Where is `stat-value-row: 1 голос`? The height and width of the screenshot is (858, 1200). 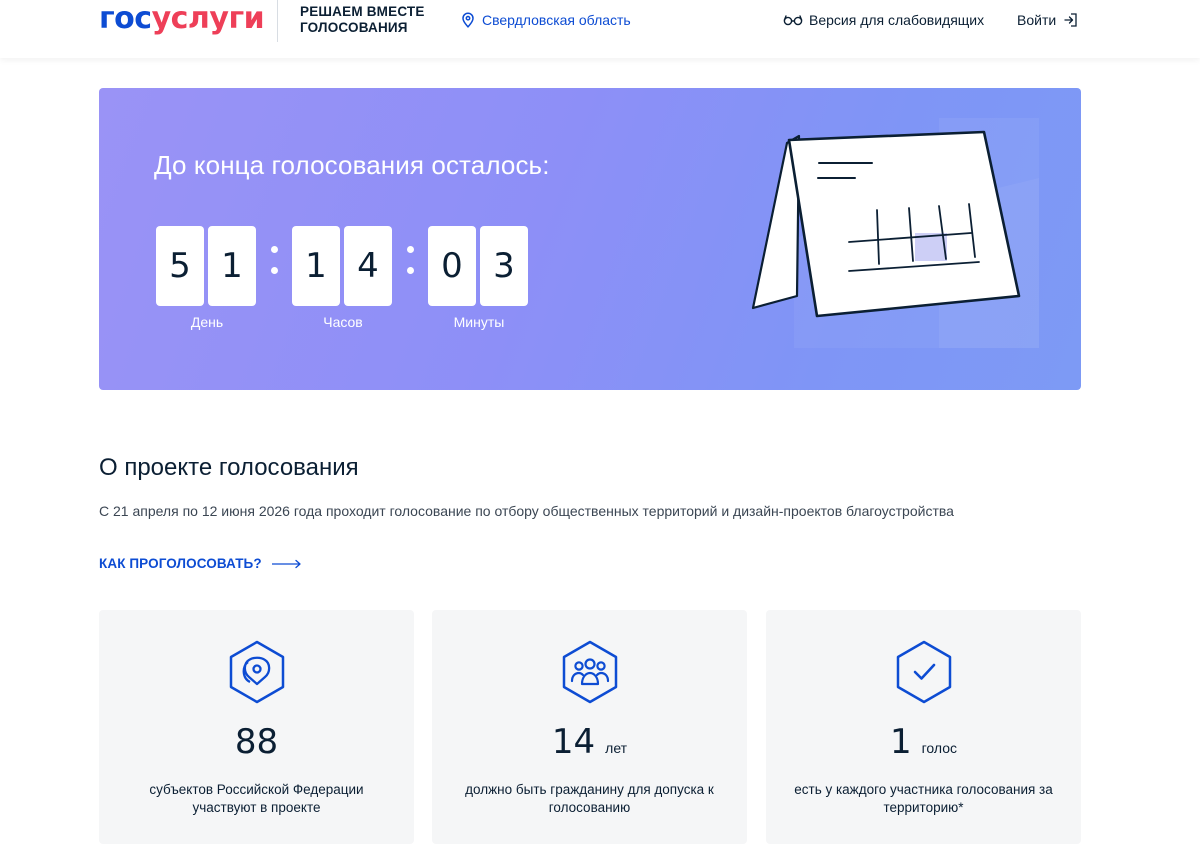 stat-value-row: 1 голос is located at coordinates (923, 742).